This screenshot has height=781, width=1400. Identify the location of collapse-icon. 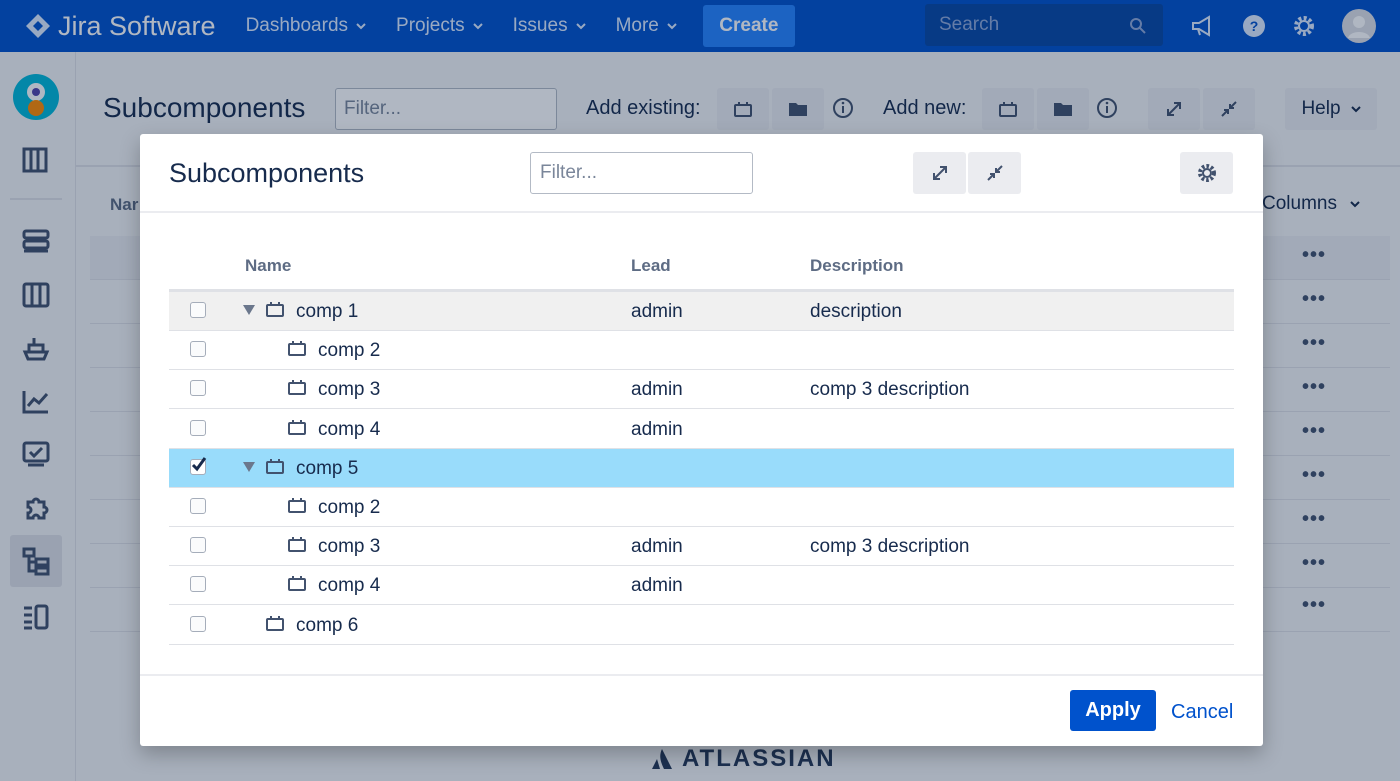
(994, 173).